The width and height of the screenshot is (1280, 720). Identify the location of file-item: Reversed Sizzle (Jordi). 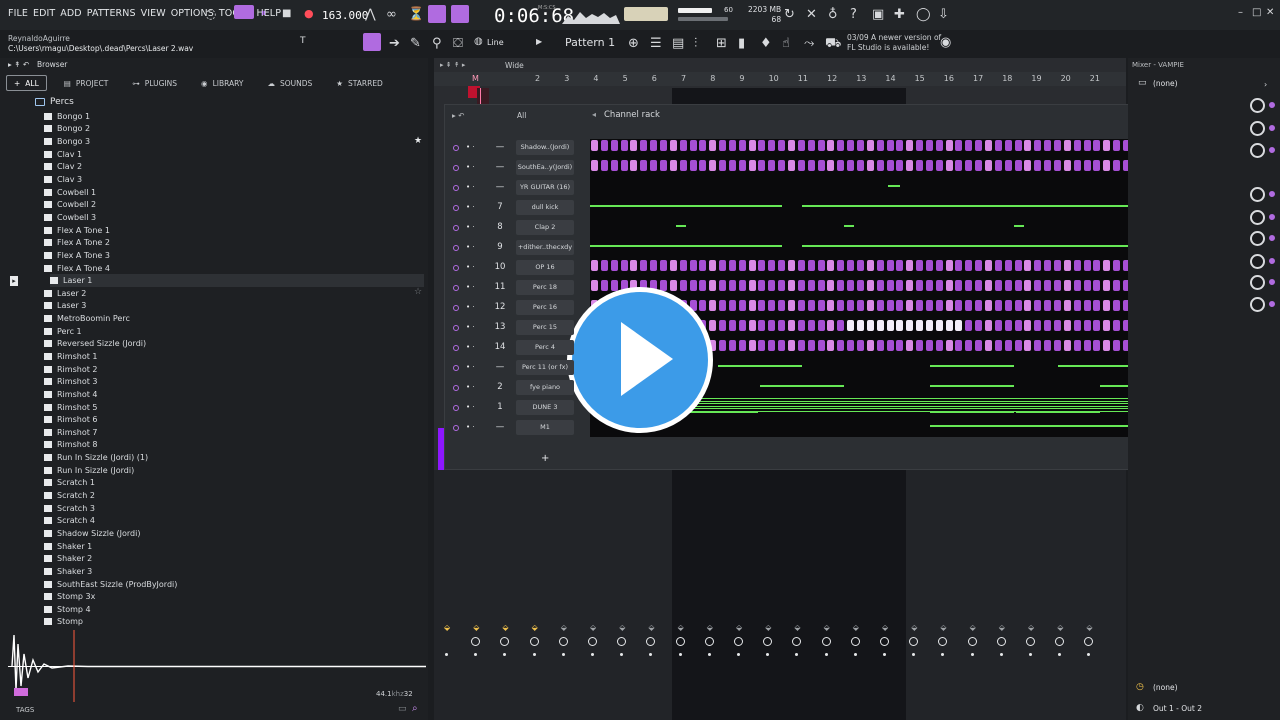
(234, 344).